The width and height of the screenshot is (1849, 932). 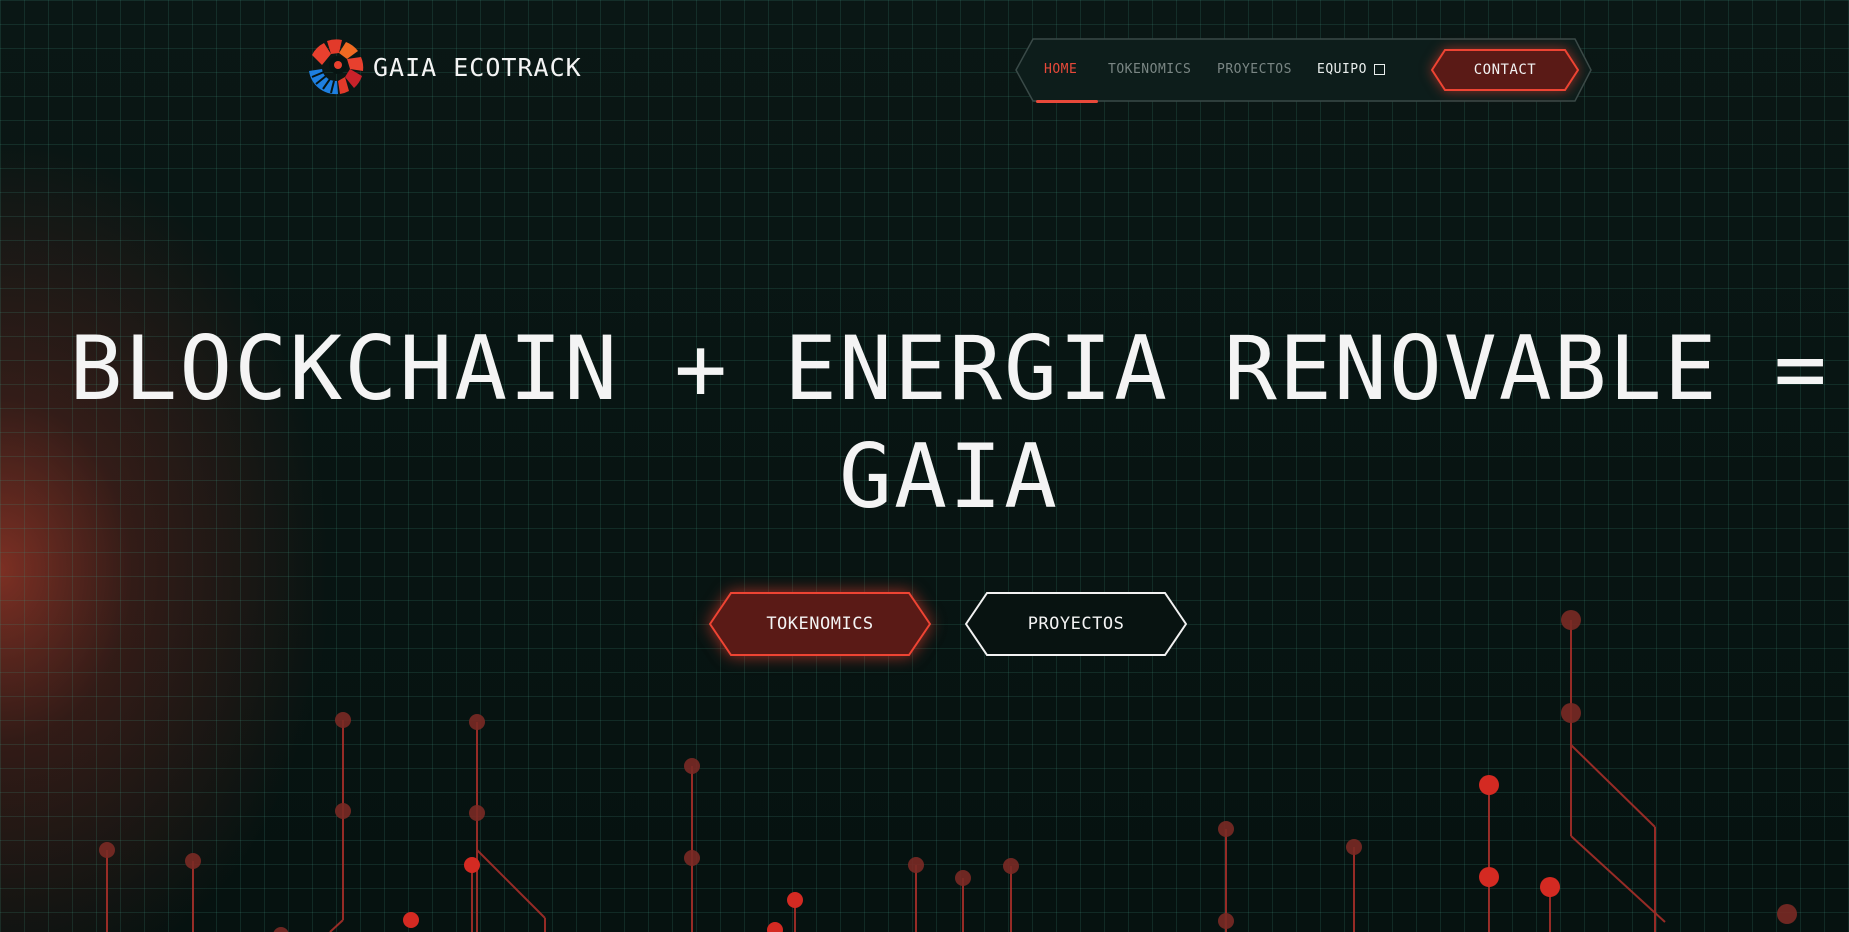 What do you see at coordinates (1060, 69) in the screenshot?
I see `nav-item-home: HOME` at bounding box center [1060, 69].